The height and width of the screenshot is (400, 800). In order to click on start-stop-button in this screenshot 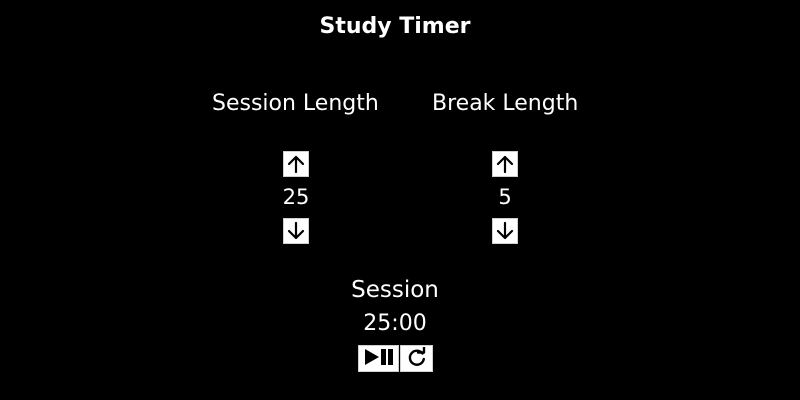, I will do `click(378, 358)`.